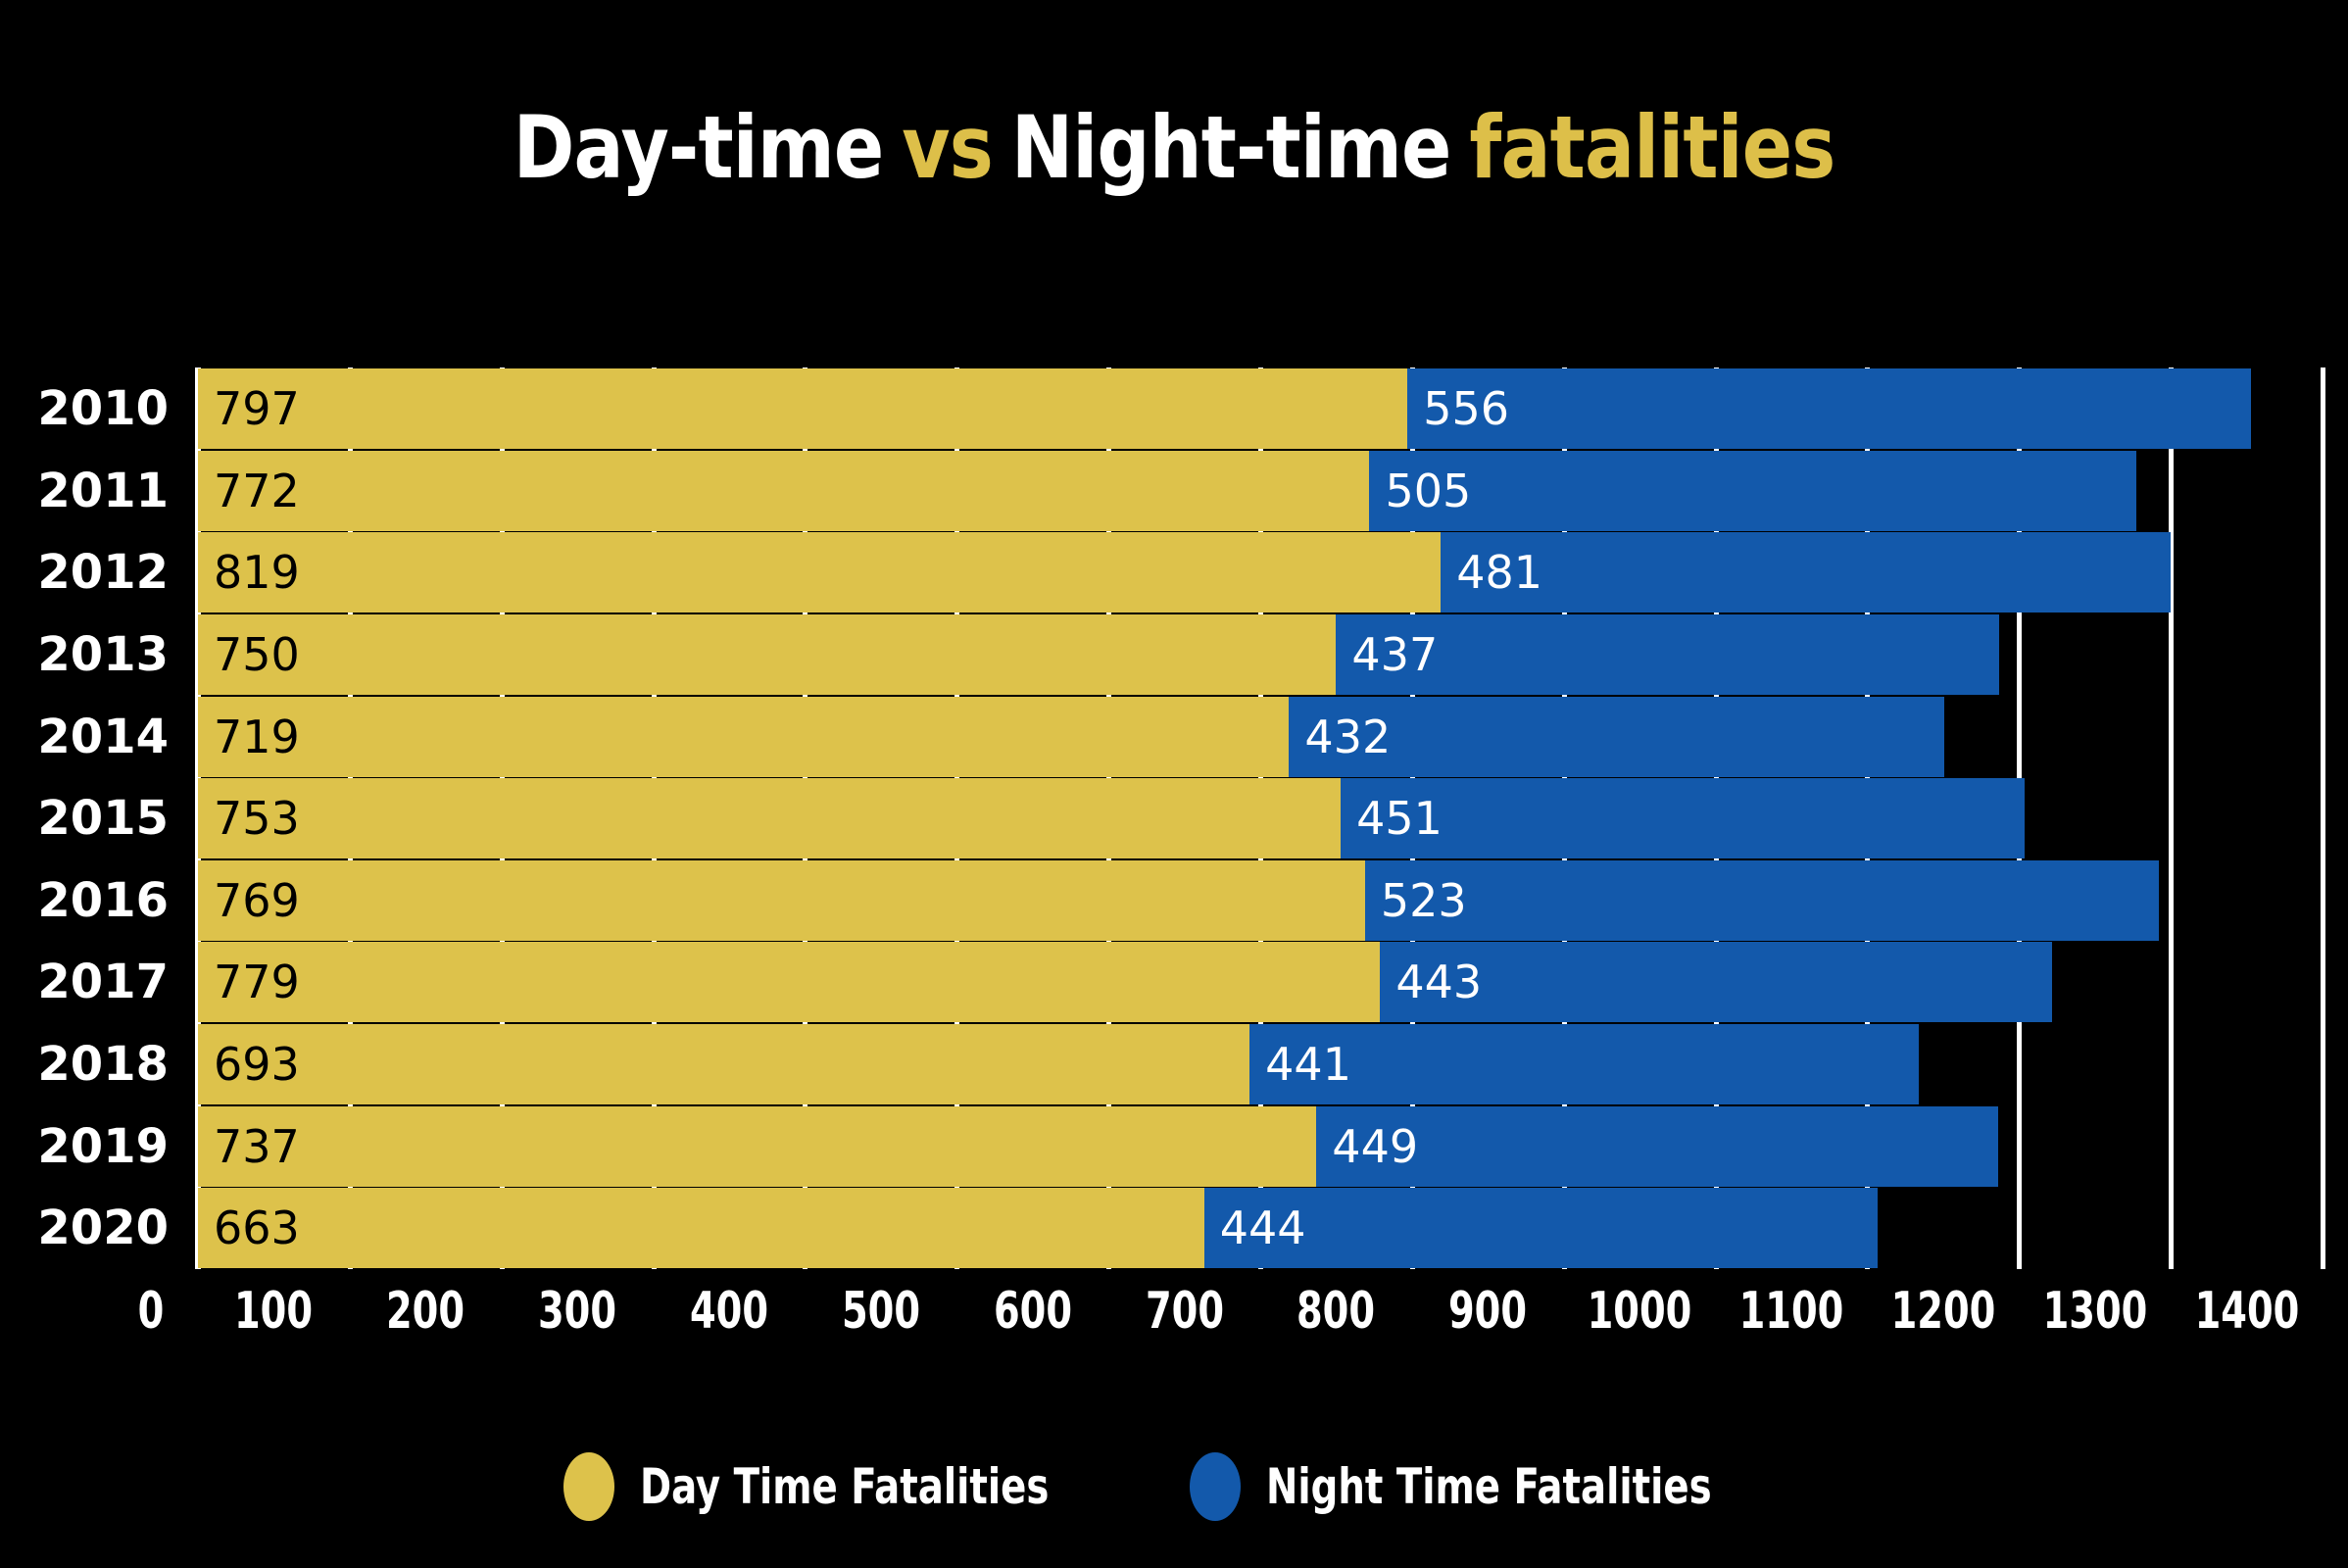 This screenshot has height=1568, width=2348. Describe the element at coordinates (784, 491) in the screenshot. I see `bar-segment-day: 772` at that location.